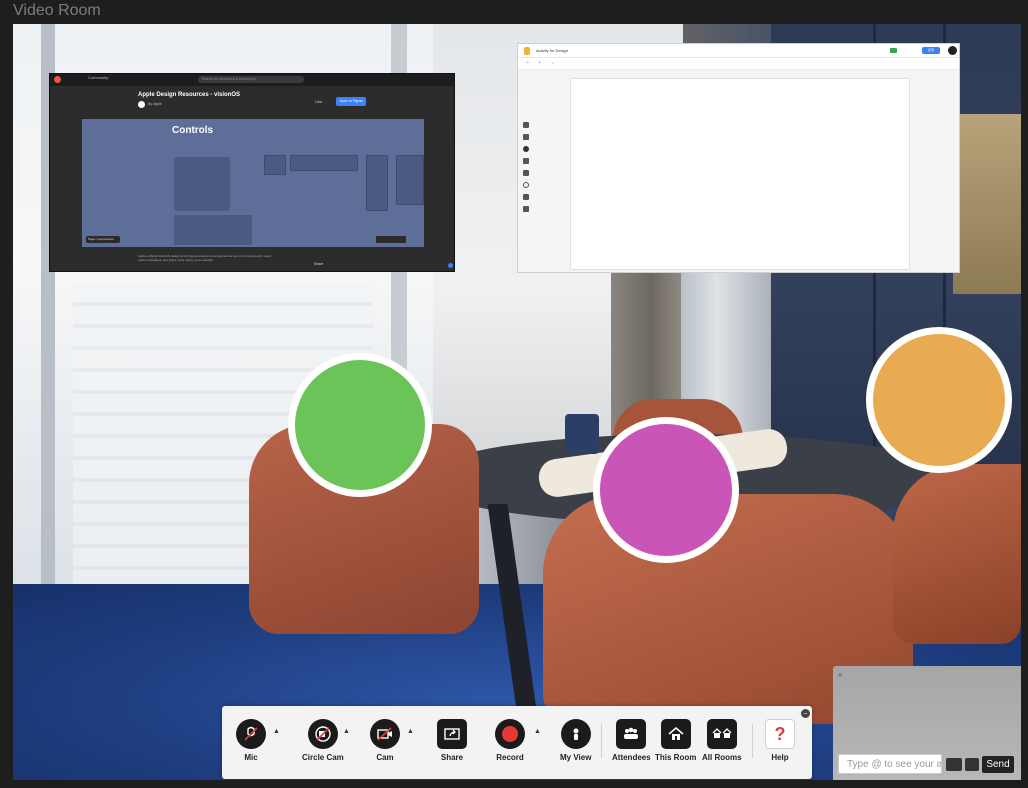 The image size is (1028, 788). I want to click on all-rooms-icon, so click(721, 734).